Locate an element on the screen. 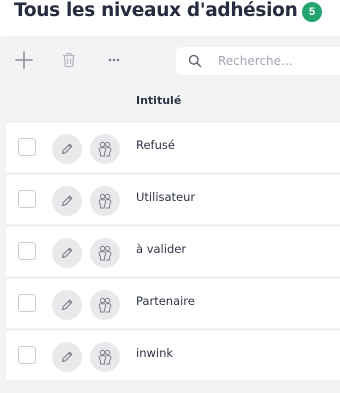  trash-icon is located at coordinates (69, 60).